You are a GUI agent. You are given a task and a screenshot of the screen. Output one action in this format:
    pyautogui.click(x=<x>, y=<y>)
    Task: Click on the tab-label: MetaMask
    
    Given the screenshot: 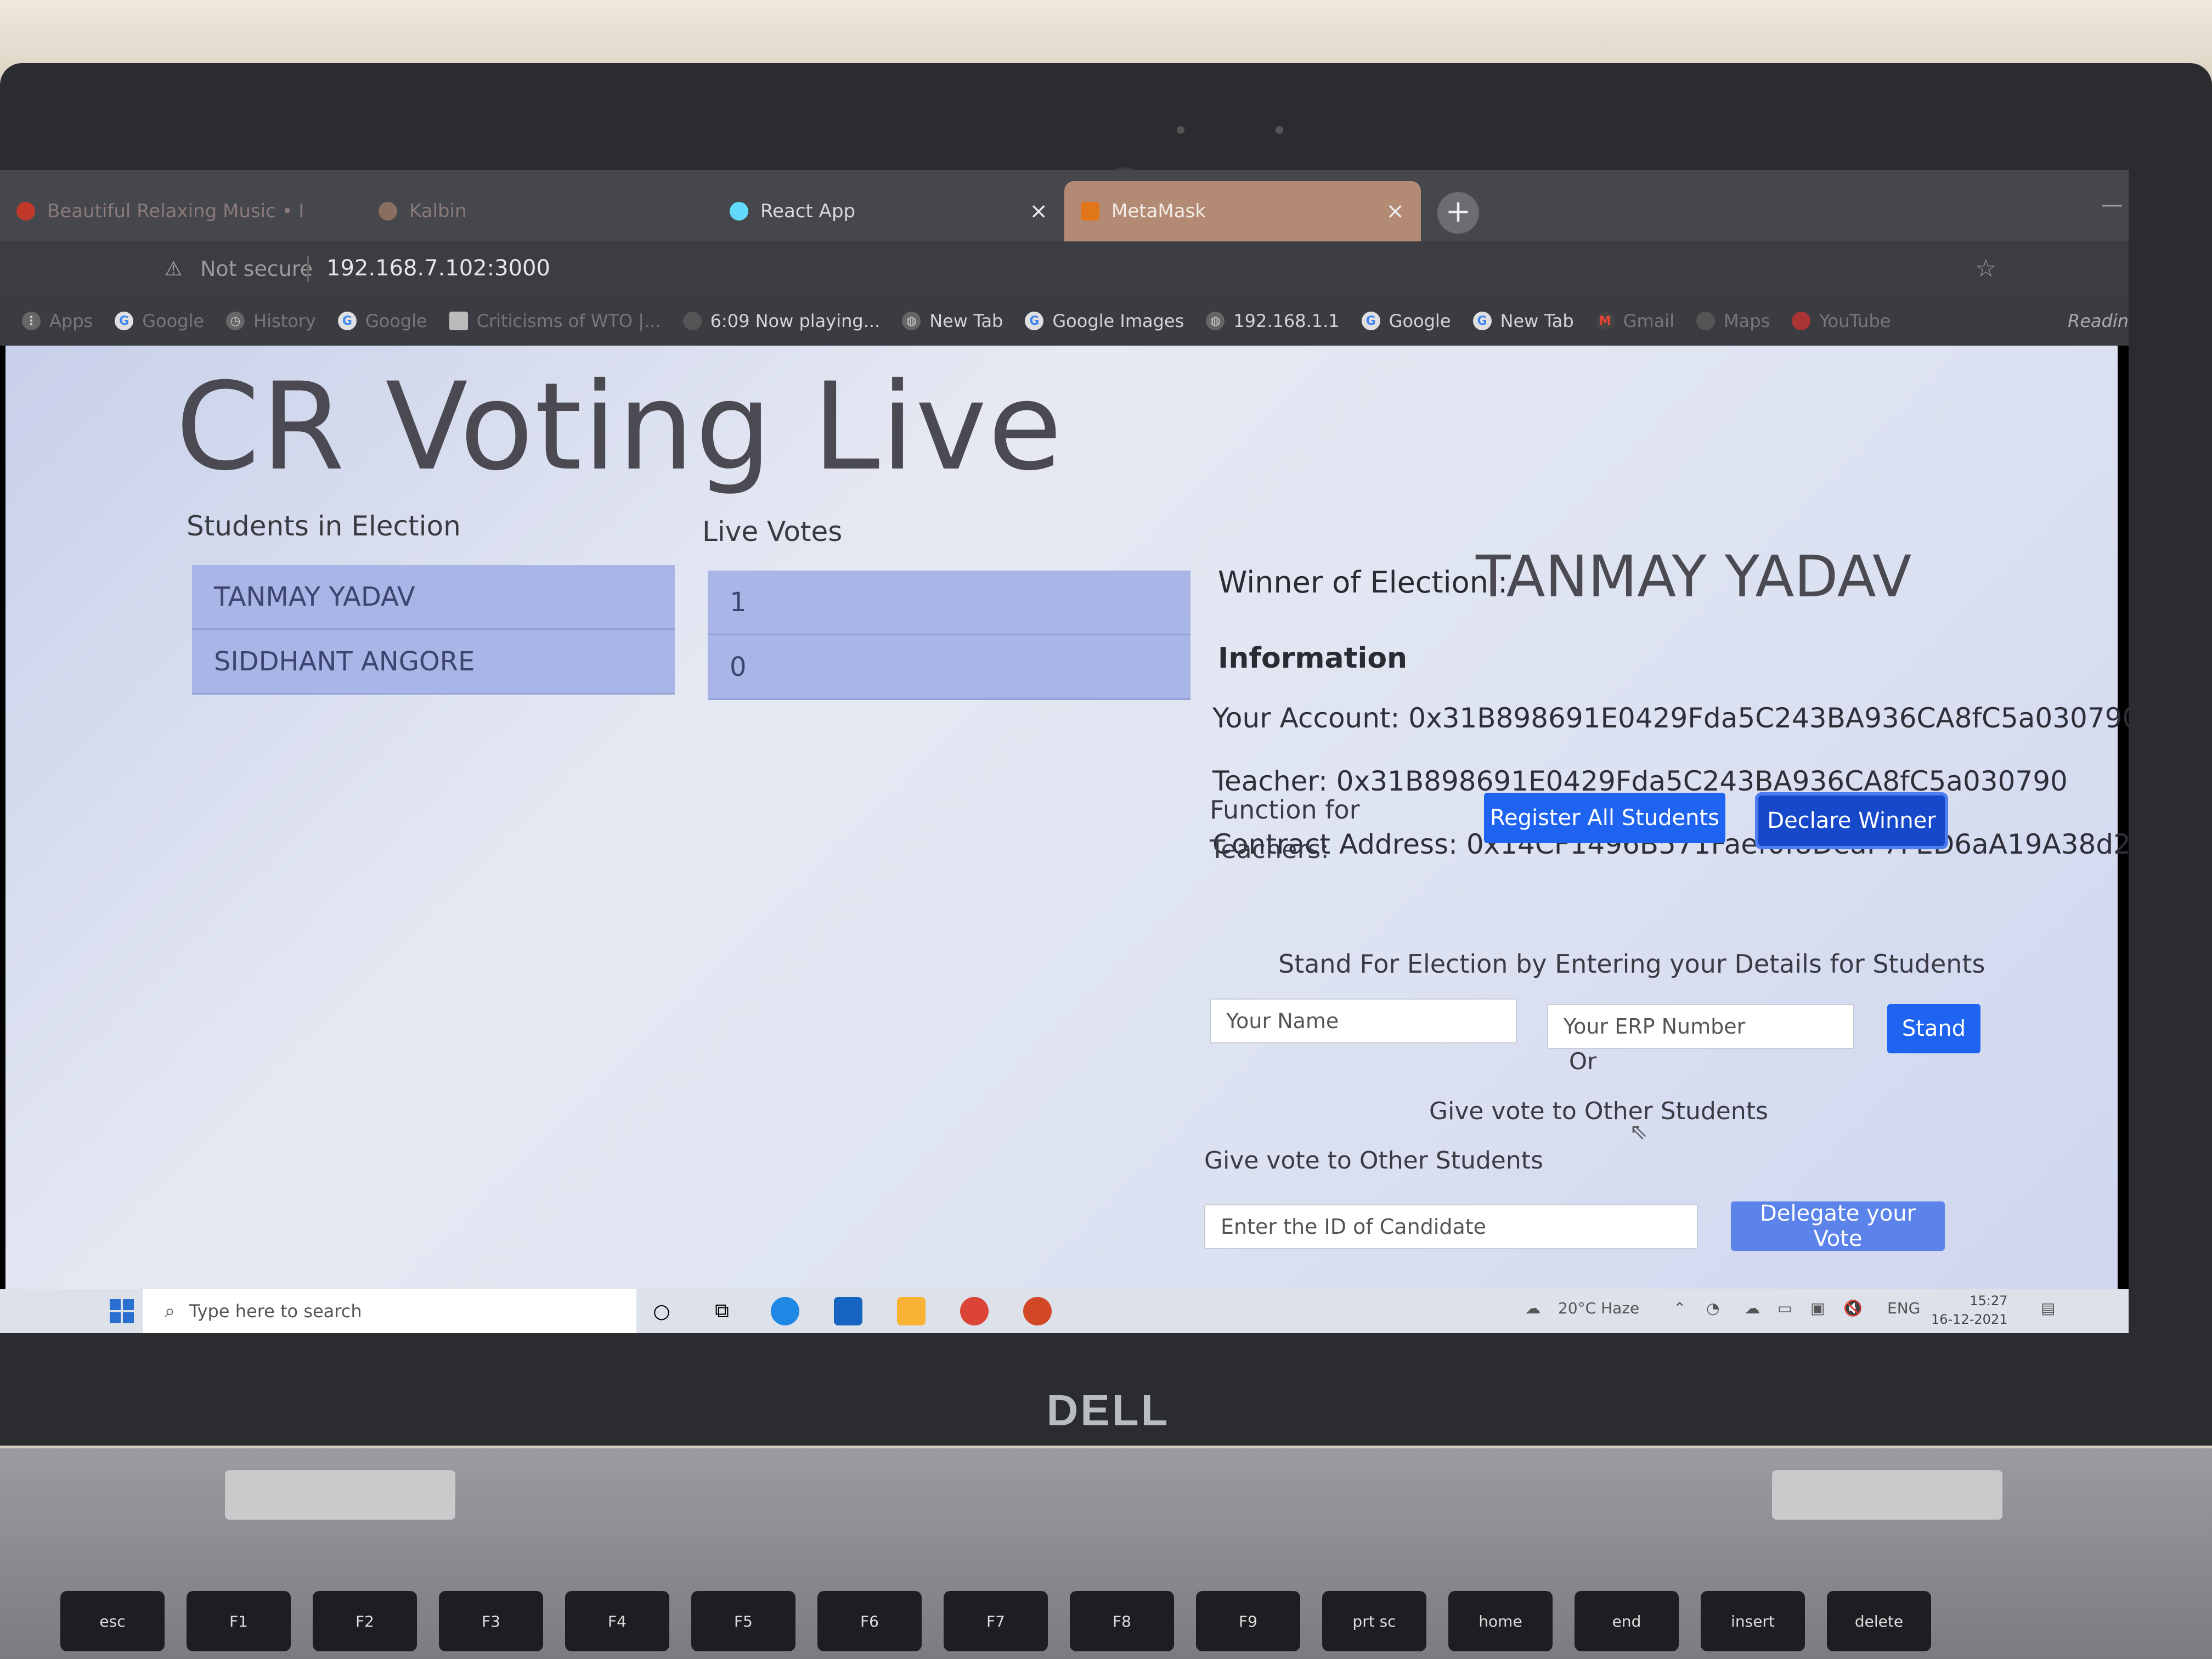 What is the action you would take?
    pyautogui.click(x=1159, y=211)
    